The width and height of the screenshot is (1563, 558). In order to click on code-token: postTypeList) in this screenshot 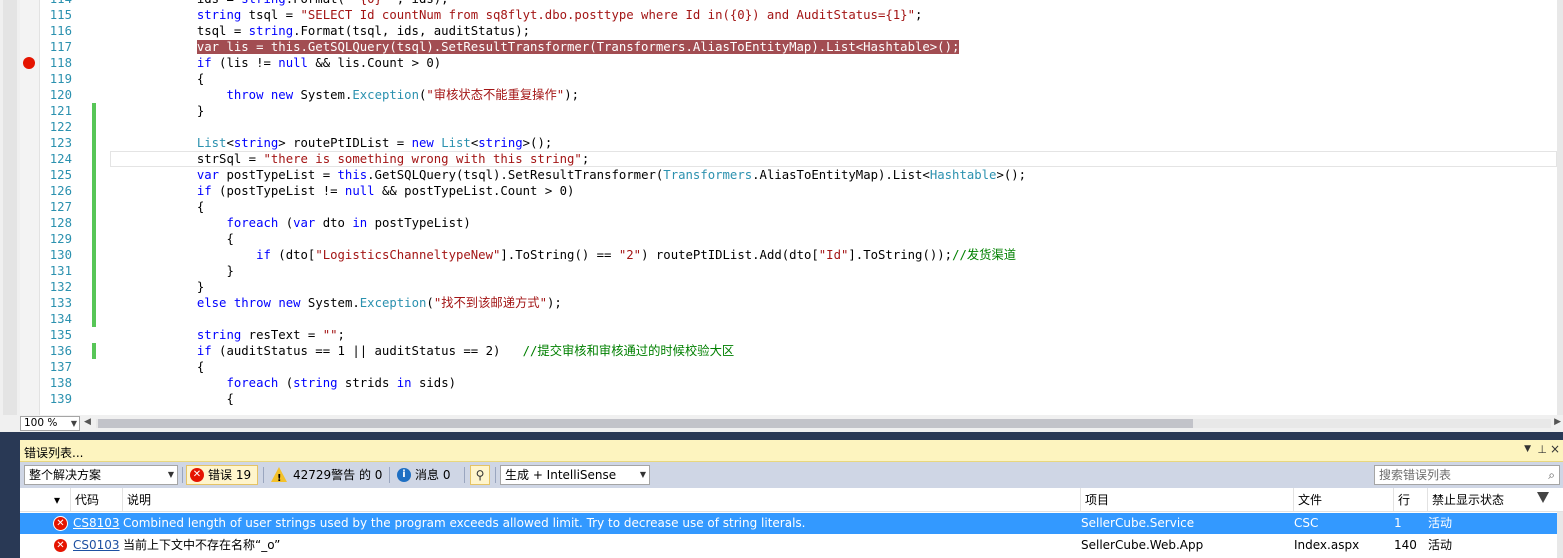, I will do `click(419, 223)`.